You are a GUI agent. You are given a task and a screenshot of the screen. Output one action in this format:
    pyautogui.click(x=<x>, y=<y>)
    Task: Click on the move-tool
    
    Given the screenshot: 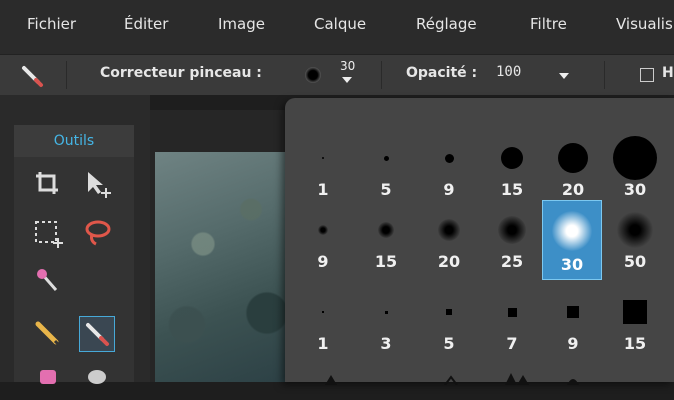 What is the action you would take?
    pyautogui.click(x=98, y=184)
    